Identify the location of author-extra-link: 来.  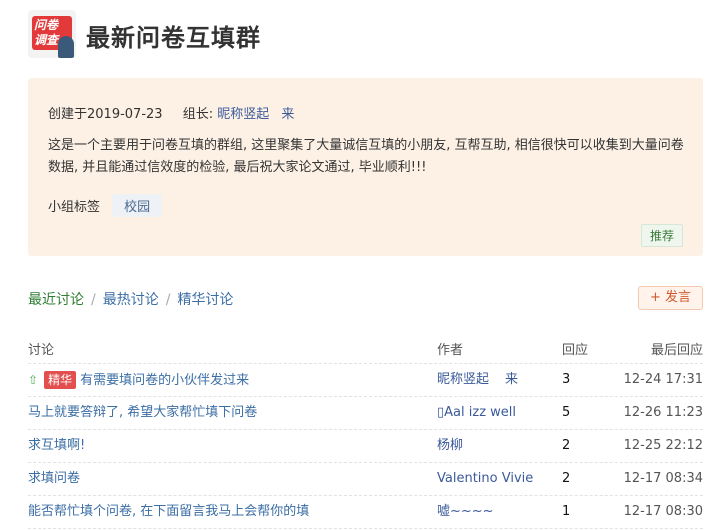
(511, 379).